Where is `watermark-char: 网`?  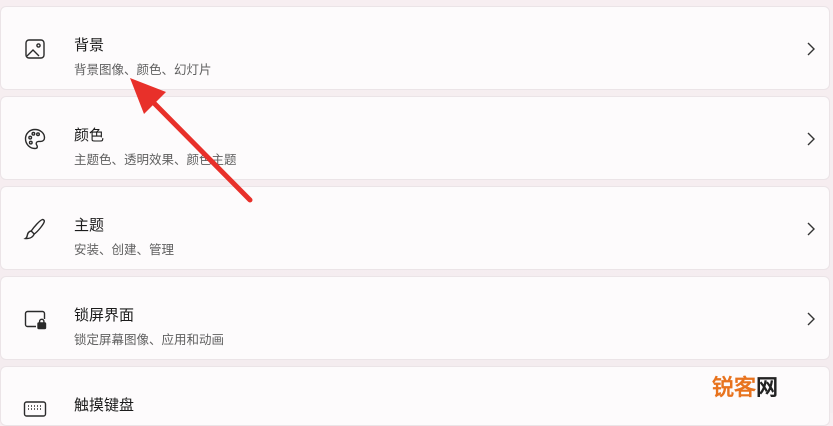 watermark-char: 网 is located at coordinates (767, 388).